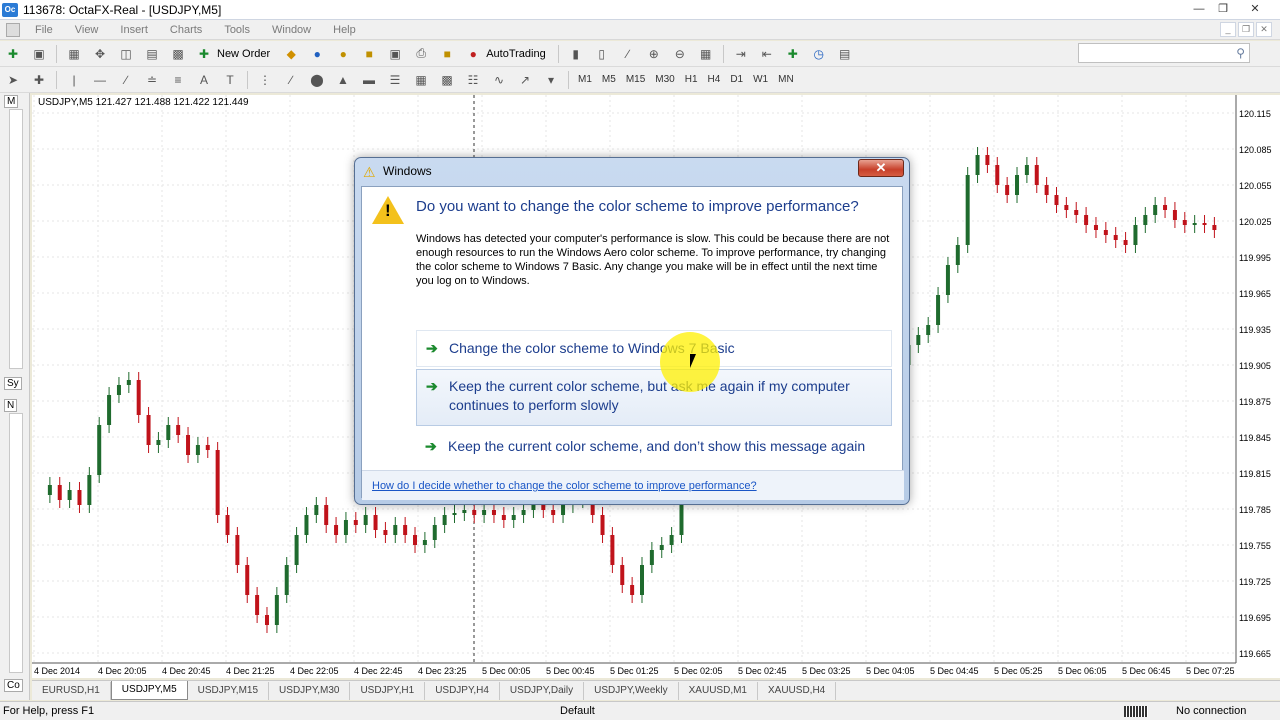  Describe the element at coordinates (654, 54) in the screenshot. I see `zoom-in-icon: ⊕` at that location.